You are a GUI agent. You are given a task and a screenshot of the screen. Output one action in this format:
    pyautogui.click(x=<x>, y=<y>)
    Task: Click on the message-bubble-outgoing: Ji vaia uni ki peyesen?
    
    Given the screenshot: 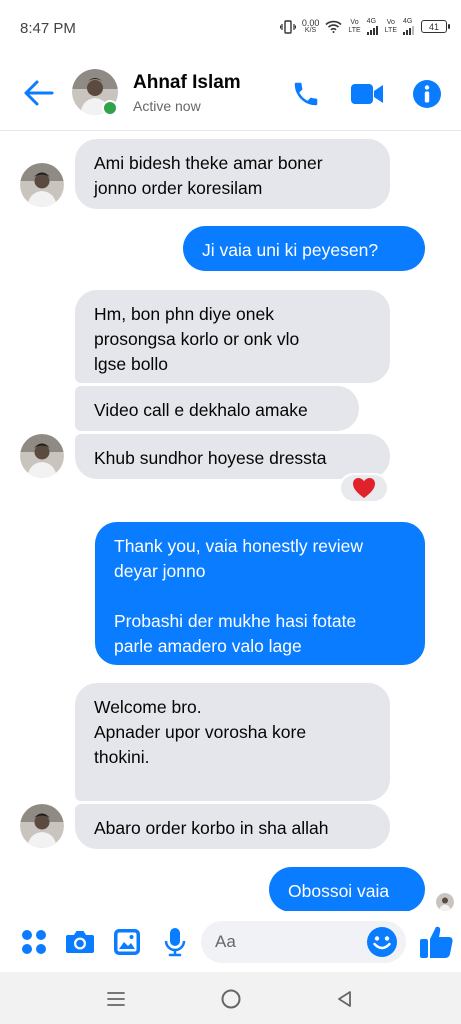 What is the action you would take?
    pyautogui.click(x=304, y=248)
    